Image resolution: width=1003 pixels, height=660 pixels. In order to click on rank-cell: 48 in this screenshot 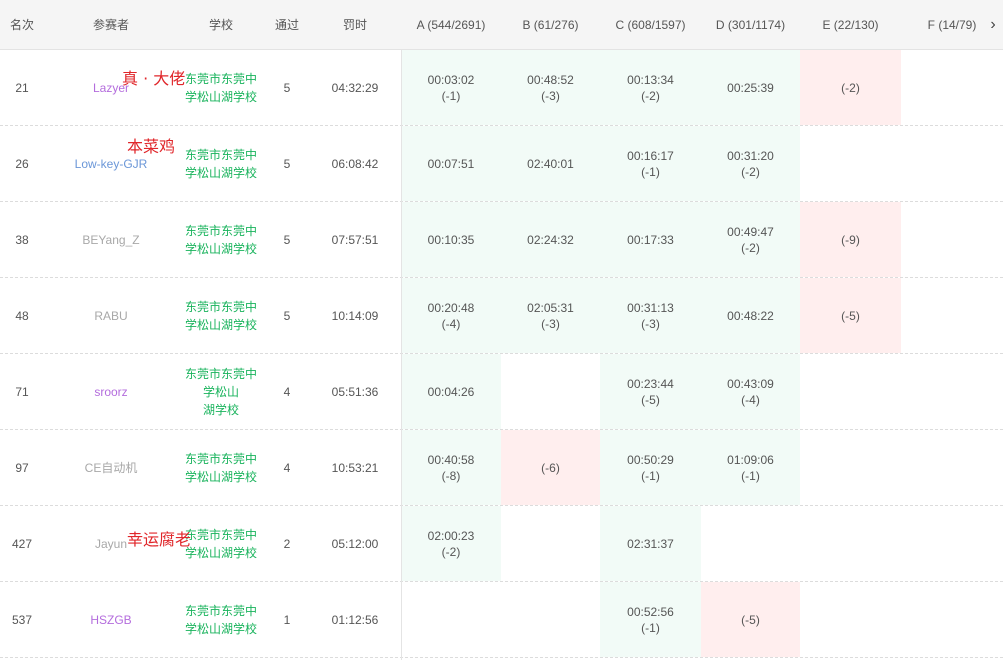, I will do `click(22, 315)`.